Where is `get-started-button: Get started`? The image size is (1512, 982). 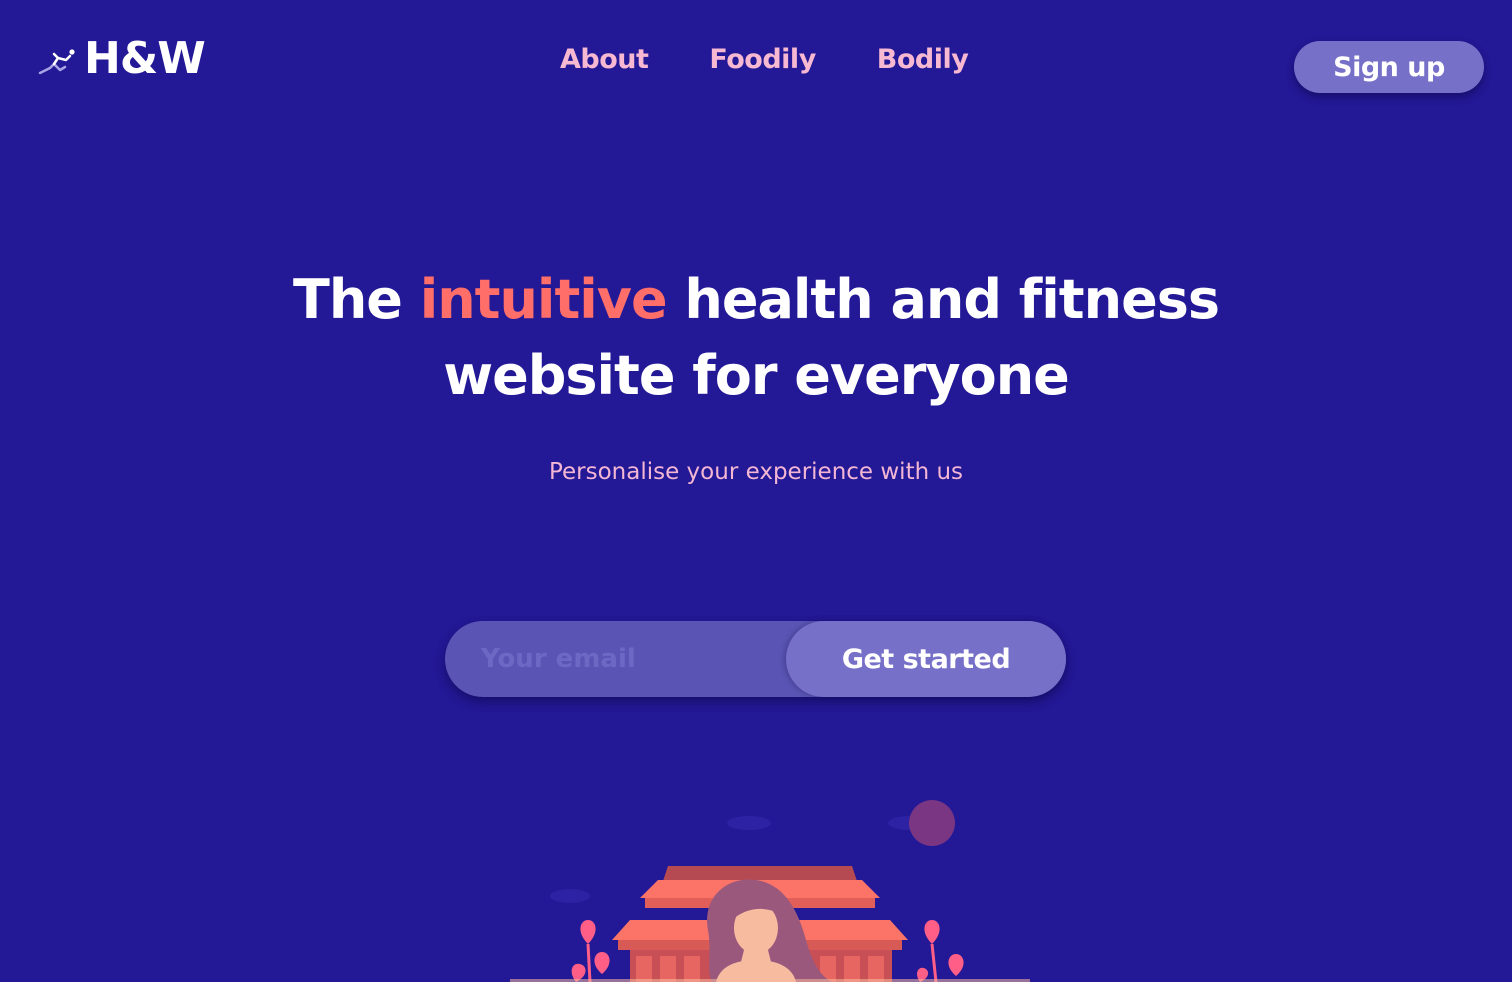
get-started-button: Get started is located at coordinates (926, 659).